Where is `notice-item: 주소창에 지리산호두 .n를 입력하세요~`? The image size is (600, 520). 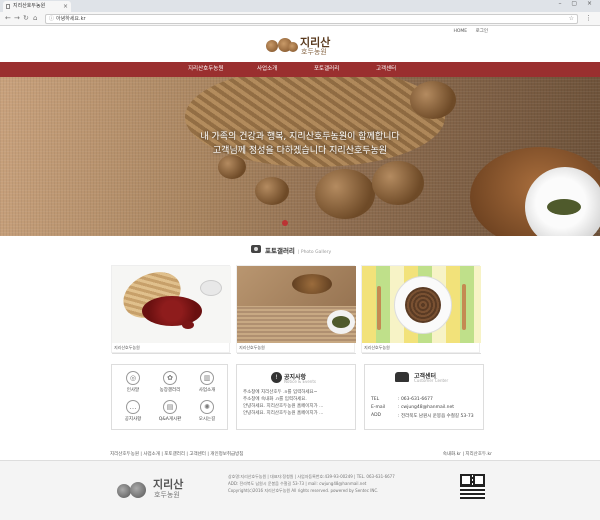 notice-item: 주소창에 지리산호두 .n를 입력하세요~ is located at coordinates (283, 392).